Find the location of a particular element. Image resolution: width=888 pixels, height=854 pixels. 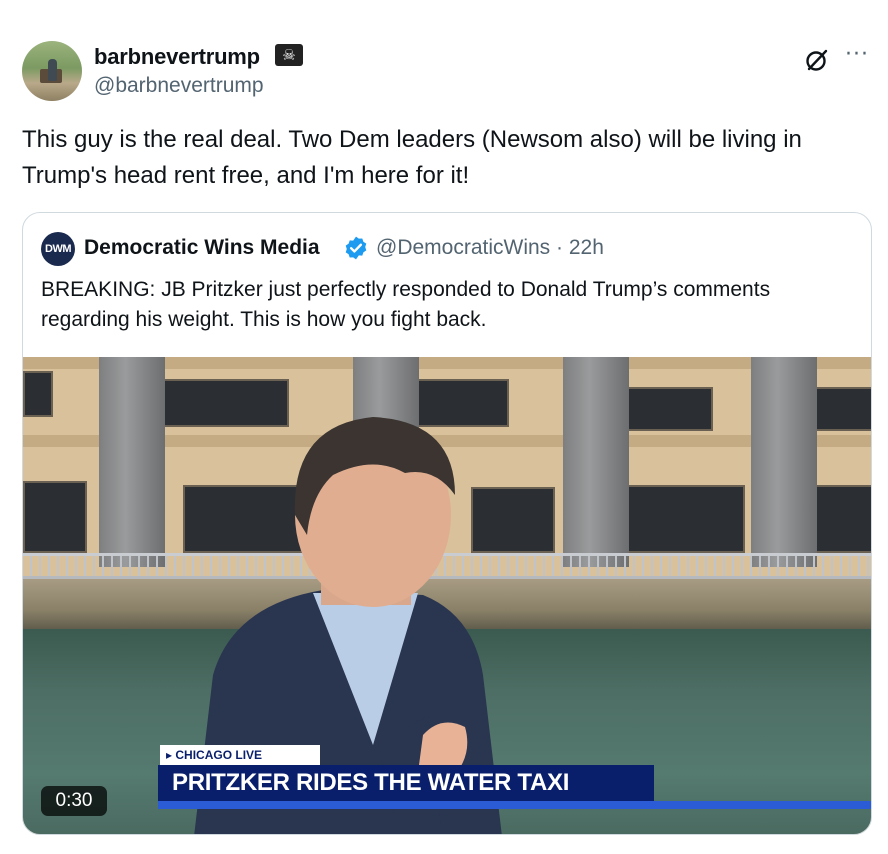

lower-third-accent-bar is located at coordinates (514, 805).